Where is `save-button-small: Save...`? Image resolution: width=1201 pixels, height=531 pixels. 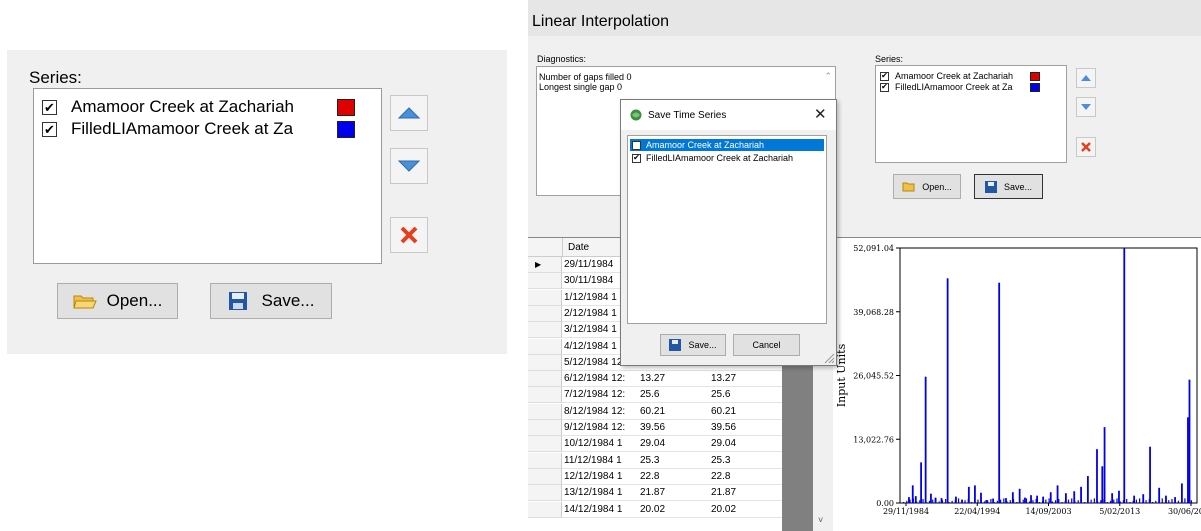 save-button-small: Save... is located at coordinates (1008, 186).